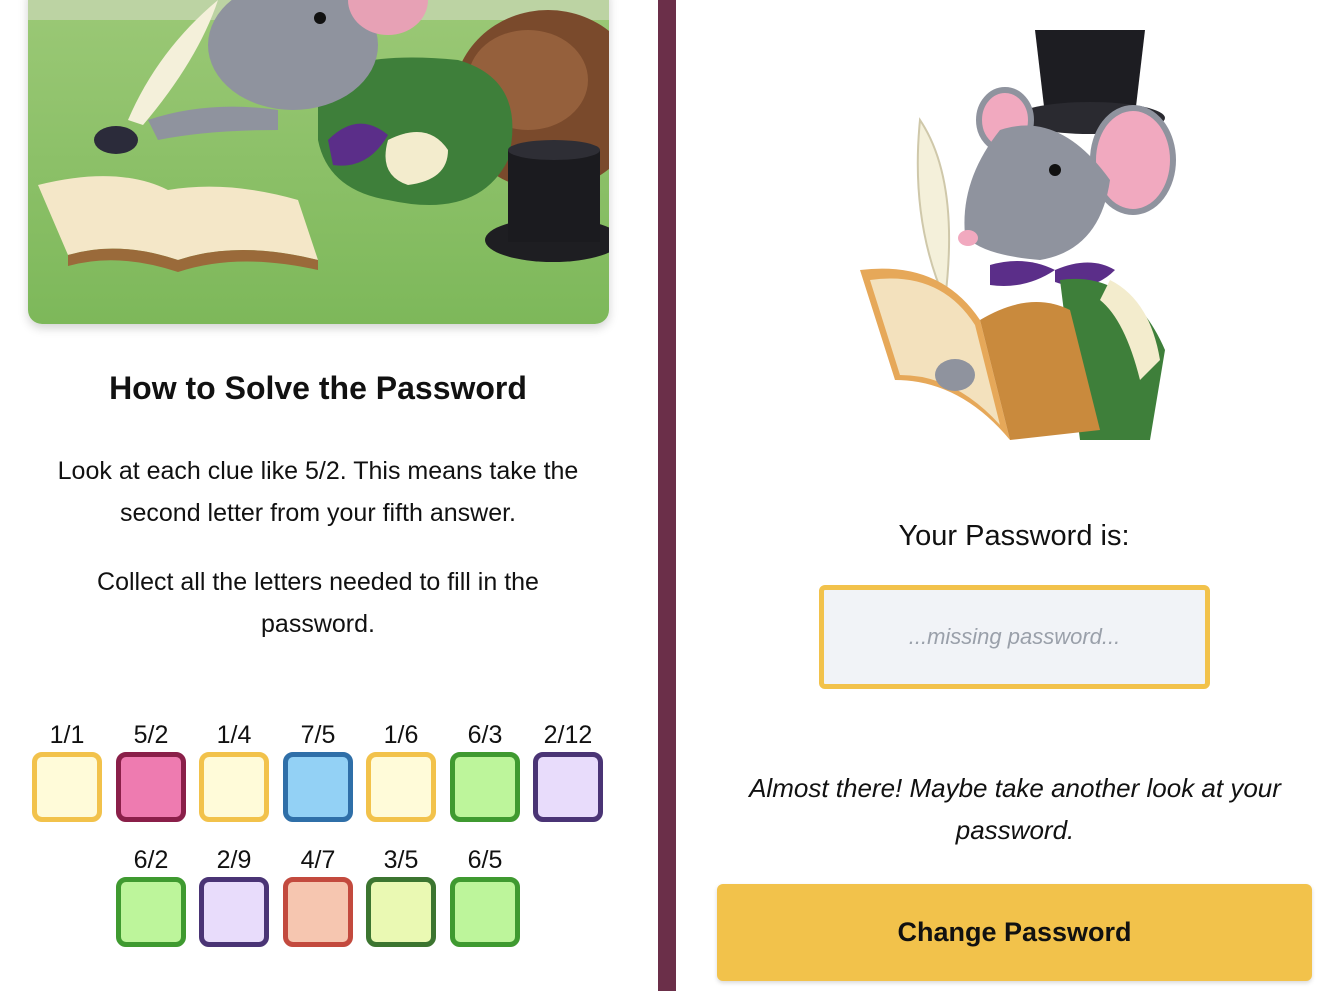  I want to click on clue-label: 7/5, so click(318, 735).